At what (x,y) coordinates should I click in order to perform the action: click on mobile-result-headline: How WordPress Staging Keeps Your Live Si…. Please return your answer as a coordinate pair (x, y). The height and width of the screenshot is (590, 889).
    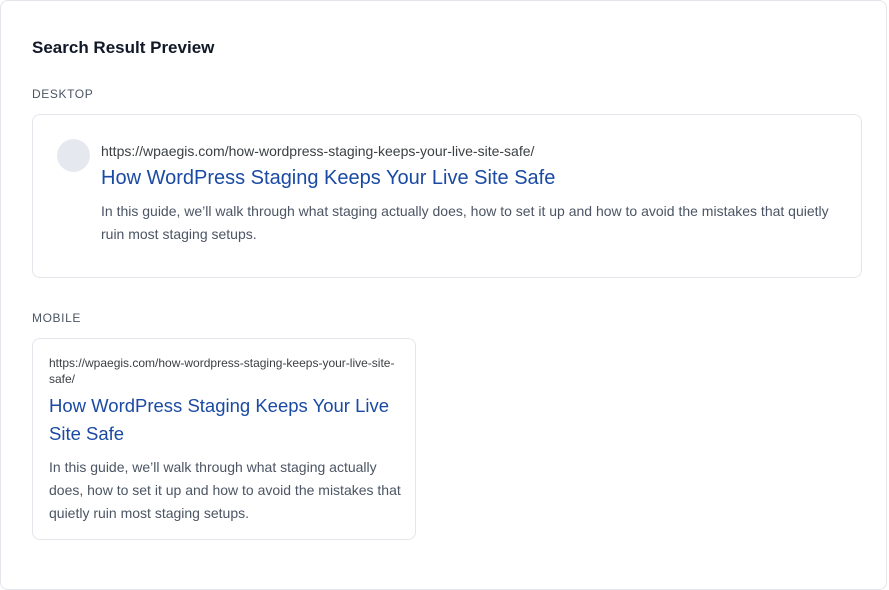
    Looking at the image, I should click on (226, 420).